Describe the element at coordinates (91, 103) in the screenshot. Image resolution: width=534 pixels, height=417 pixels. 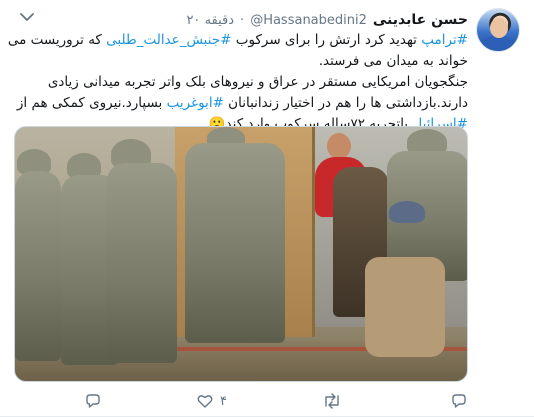
I see `tweet-text-segment: بسپارد.نیروی کمکی هم از` at that location.